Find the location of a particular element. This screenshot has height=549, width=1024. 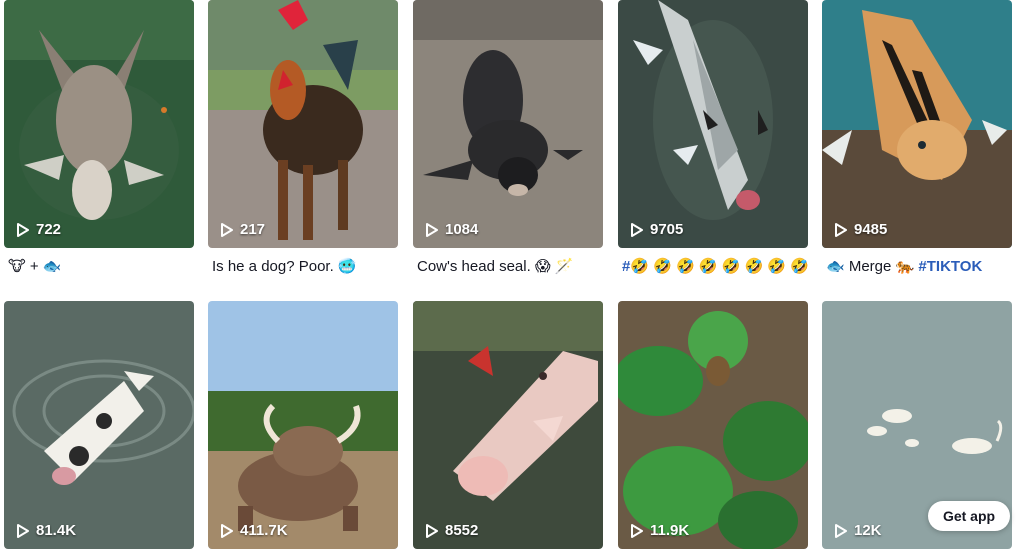

video-card: 411.7K is located at coordinates (303, 425).